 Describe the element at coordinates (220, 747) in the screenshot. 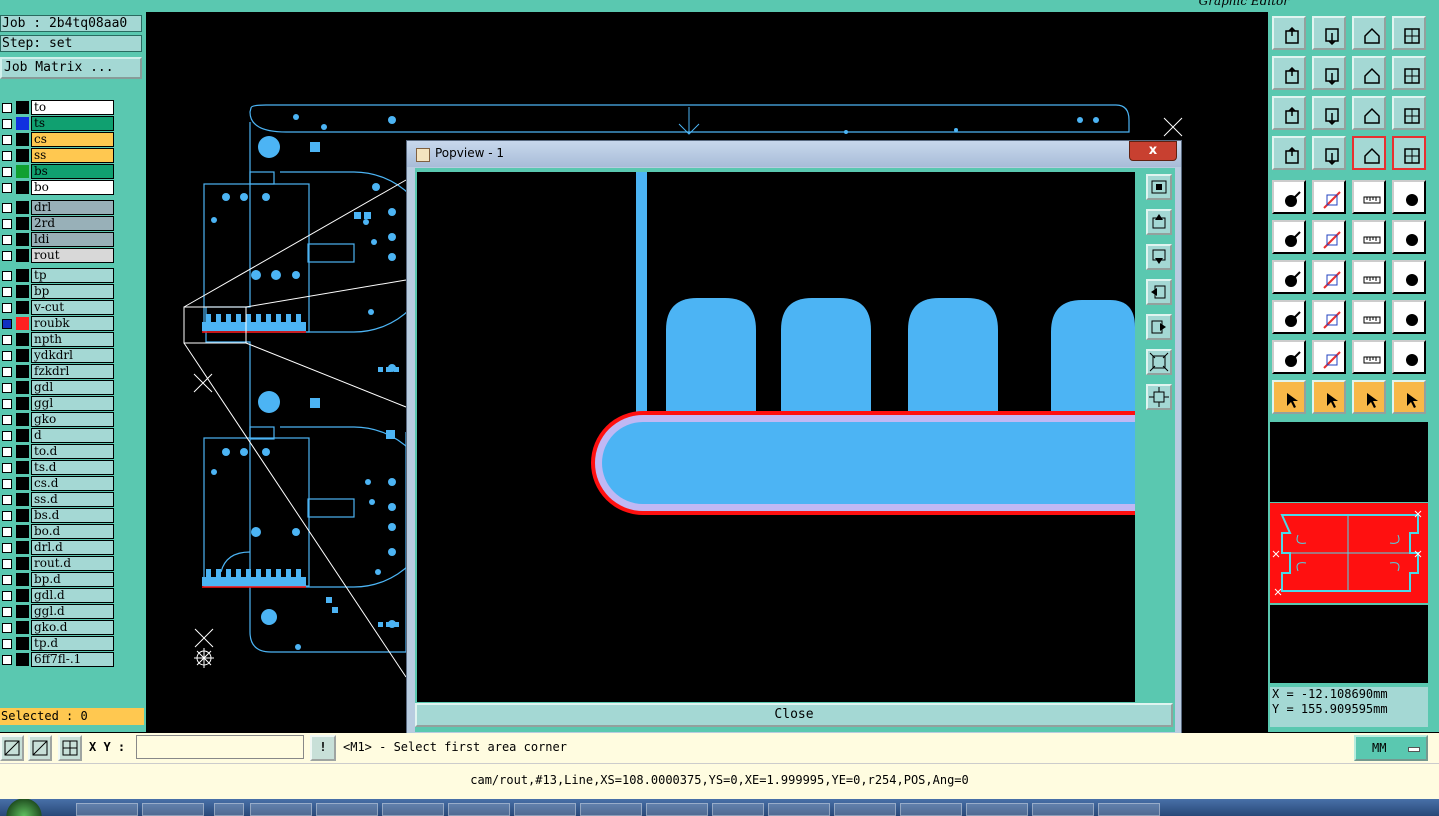

I see `xy-input` at that location.